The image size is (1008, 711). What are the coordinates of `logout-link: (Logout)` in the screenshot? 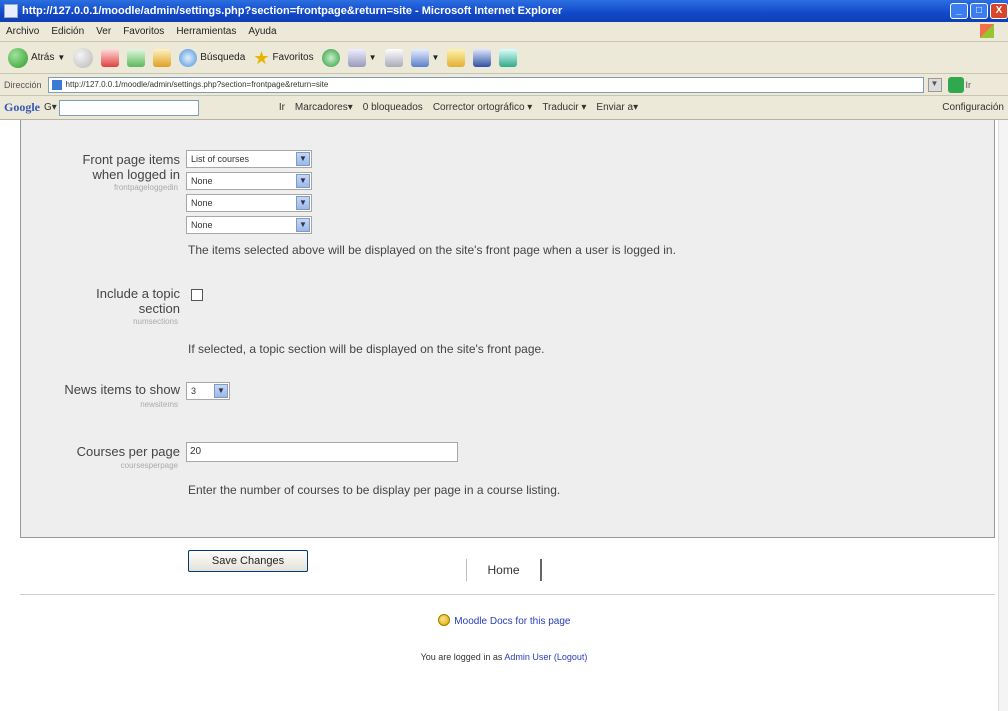 It's located at (571, 657).